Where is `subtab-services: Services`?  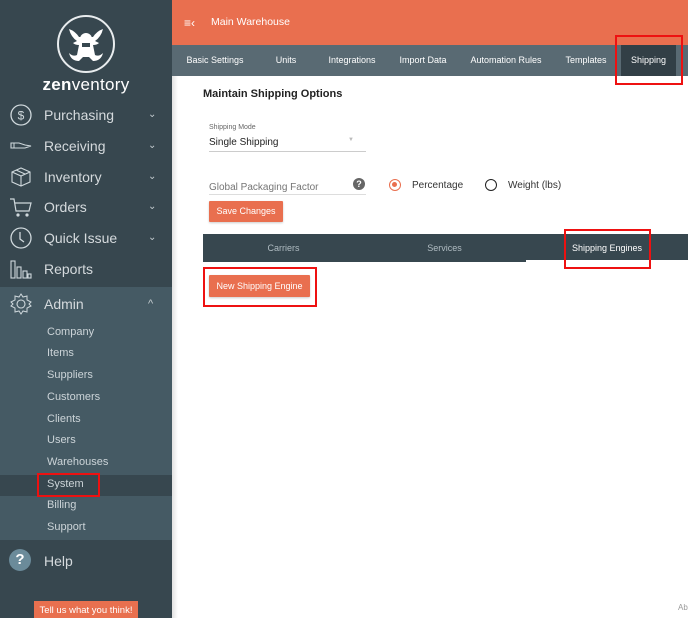 subtab-services: Services is located at coordinates (444, 248).